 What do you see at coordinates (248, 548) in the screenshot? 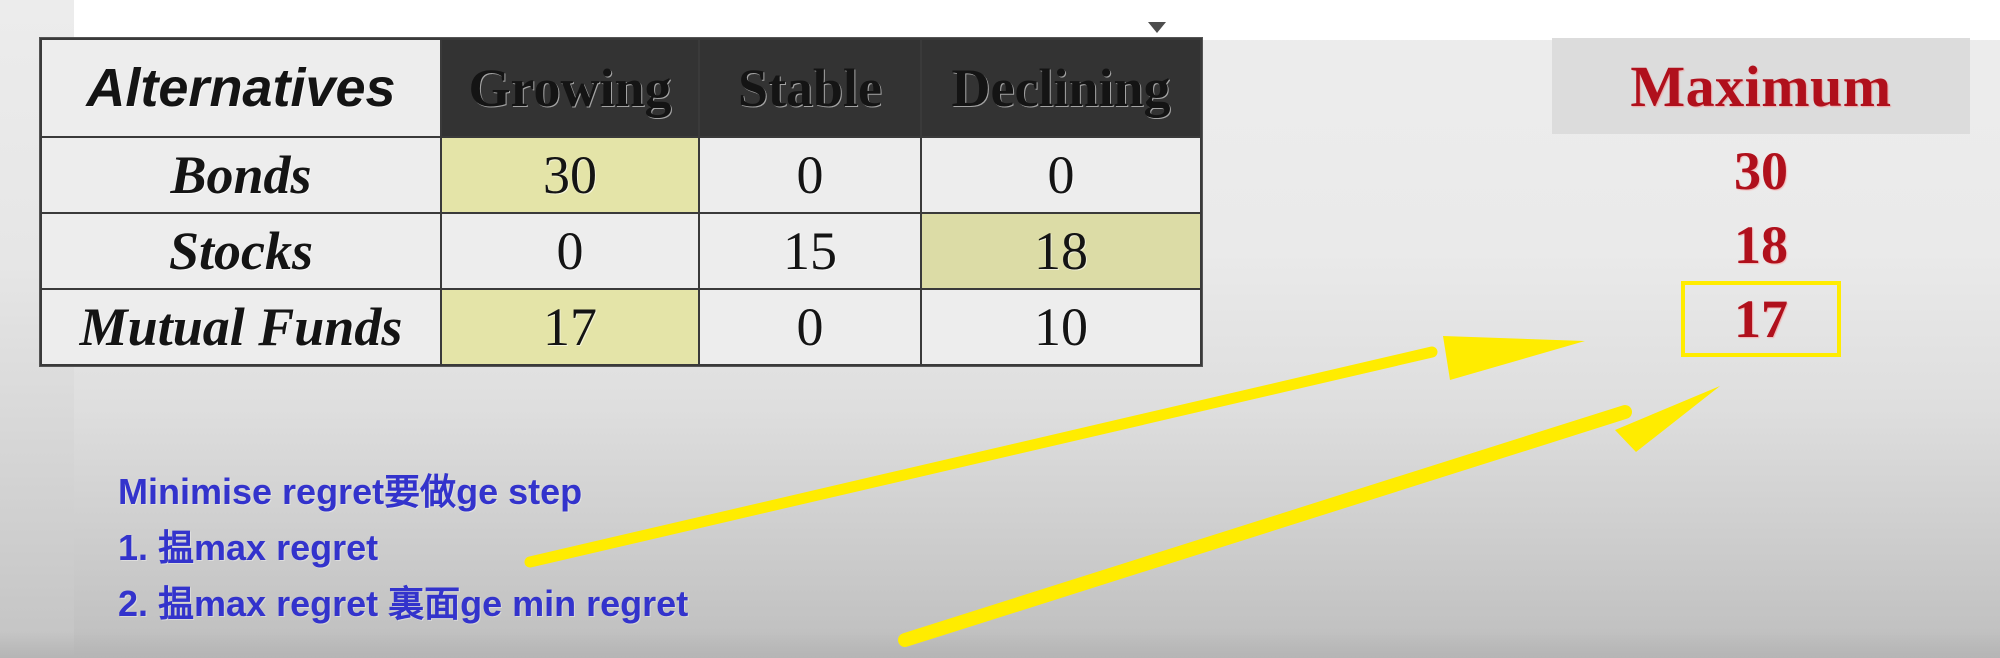
I see `note-line-2: 1. 揾max regret` at bounding box center [248, 548].